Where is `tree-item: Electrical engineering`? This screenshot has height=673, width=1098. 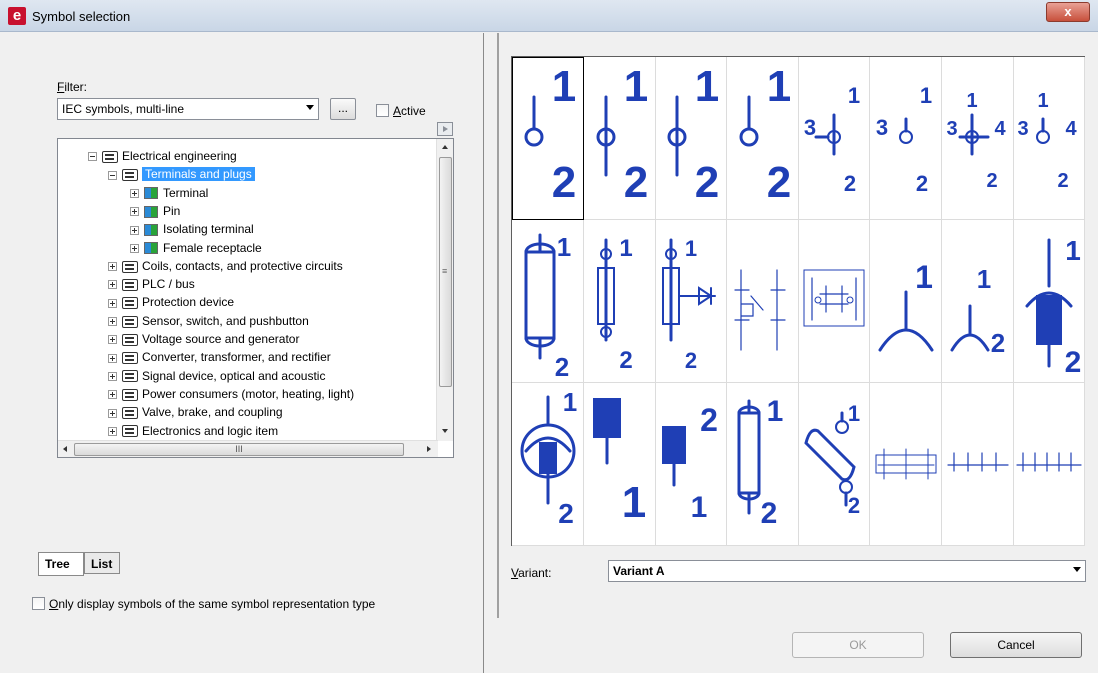 tree-item: Electrical engineering is located at coordinates (162, 156).